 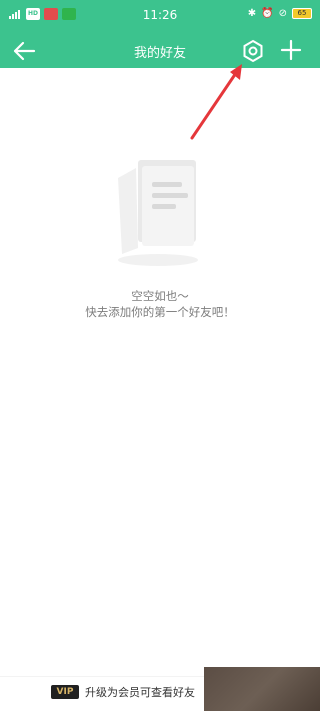 I want to click on plus-icon, so click(x=291, y=50).